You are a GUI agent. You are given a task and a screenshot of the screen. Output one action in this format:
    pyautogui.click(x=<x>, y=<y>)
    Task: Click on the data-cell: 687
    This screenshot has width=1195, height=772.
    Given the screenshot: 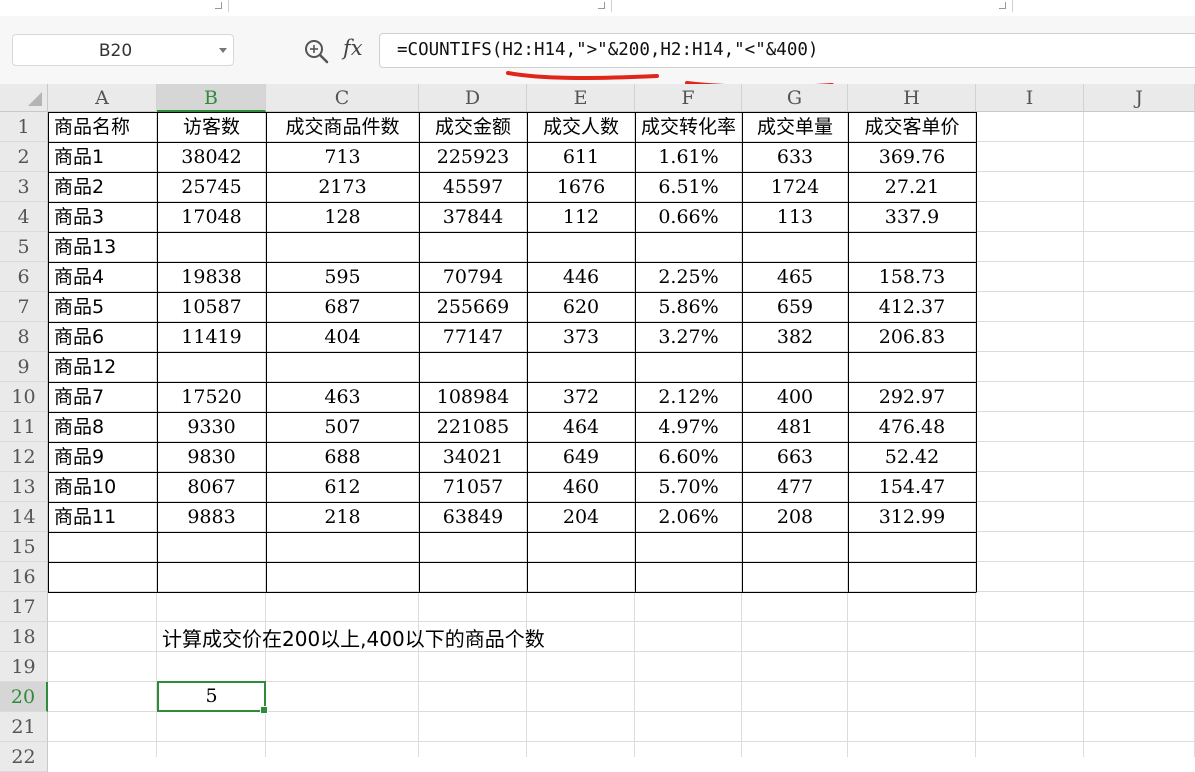 What is the action you would take?
    pyautogui.click(x=342, y=307)
    